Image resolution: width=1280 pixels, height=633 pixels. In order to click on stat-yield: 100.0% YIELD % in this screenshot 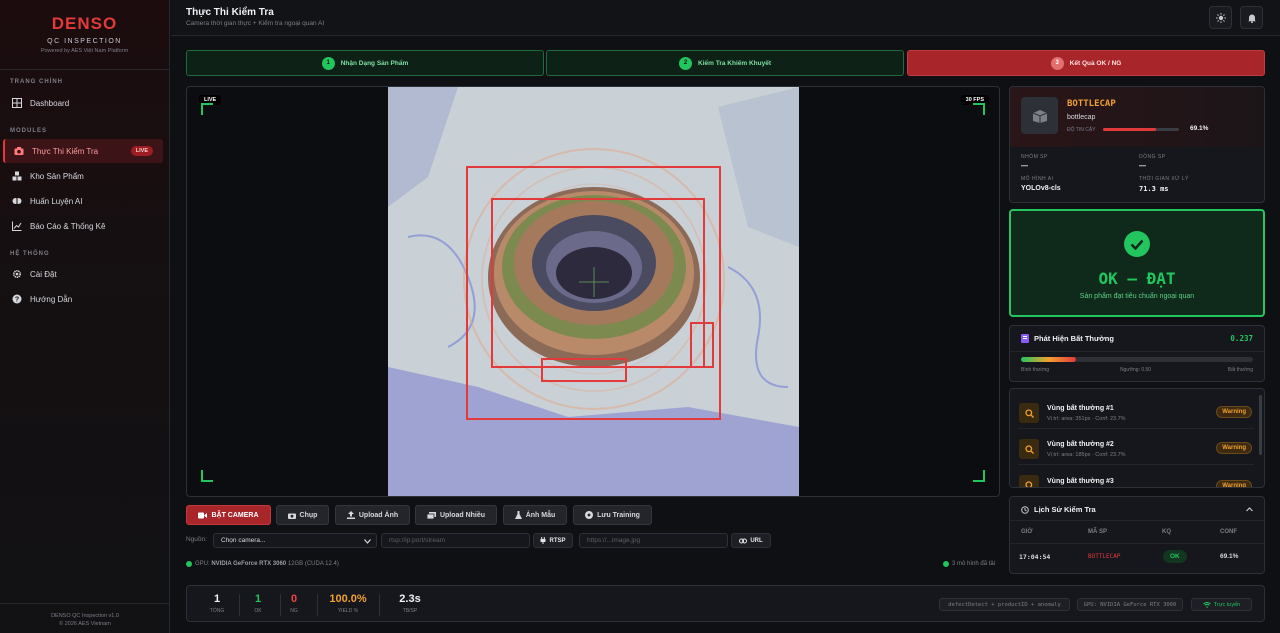, I will do `click(348, 603)`.